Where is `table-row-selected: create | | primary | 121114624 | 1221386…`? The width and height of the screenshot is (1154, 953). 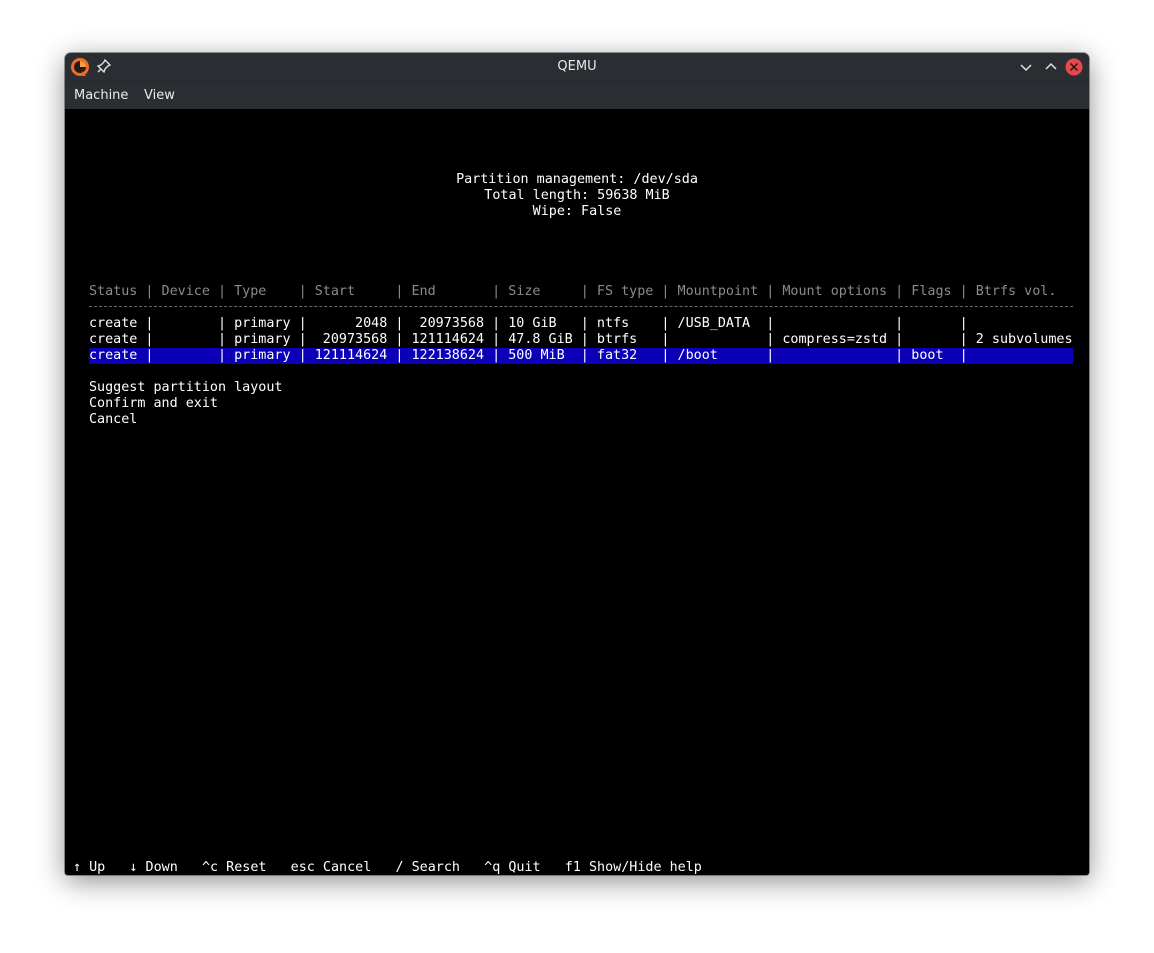
table-row-selected: create | | primary | 121114624 | 1221386… is located at coordinates (581, 356).